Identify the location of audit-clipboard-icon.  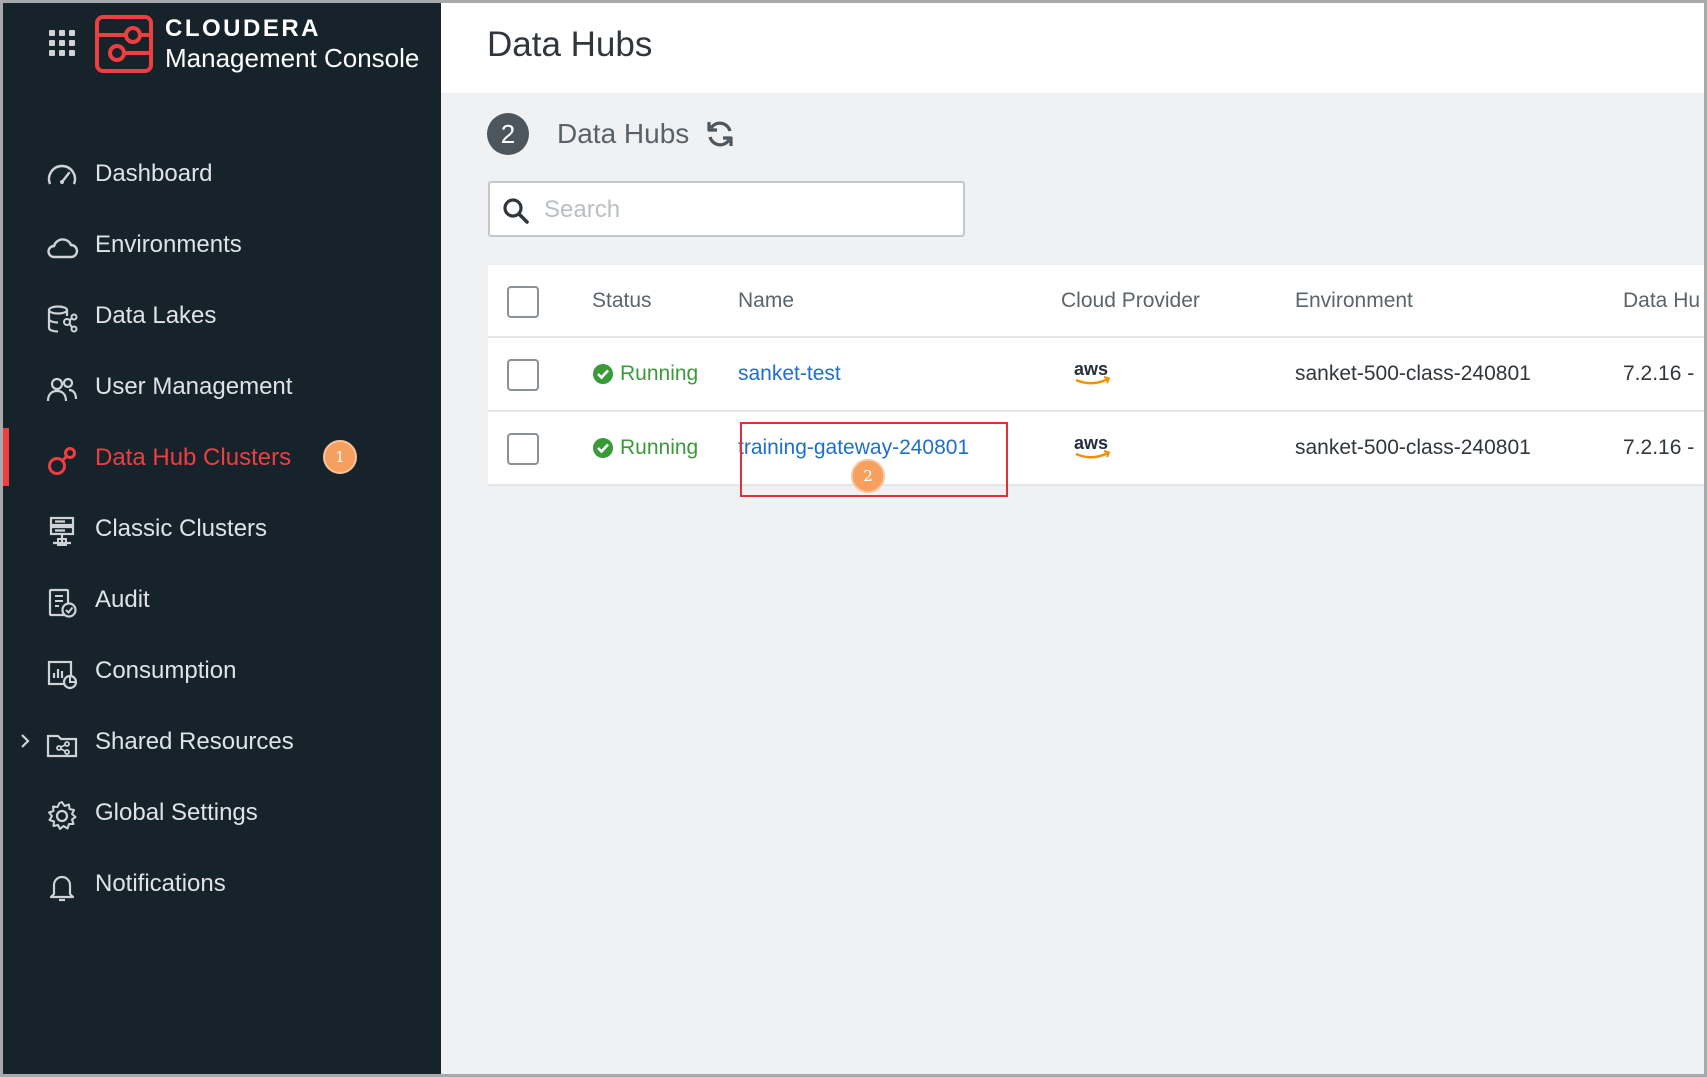
(62, 603).